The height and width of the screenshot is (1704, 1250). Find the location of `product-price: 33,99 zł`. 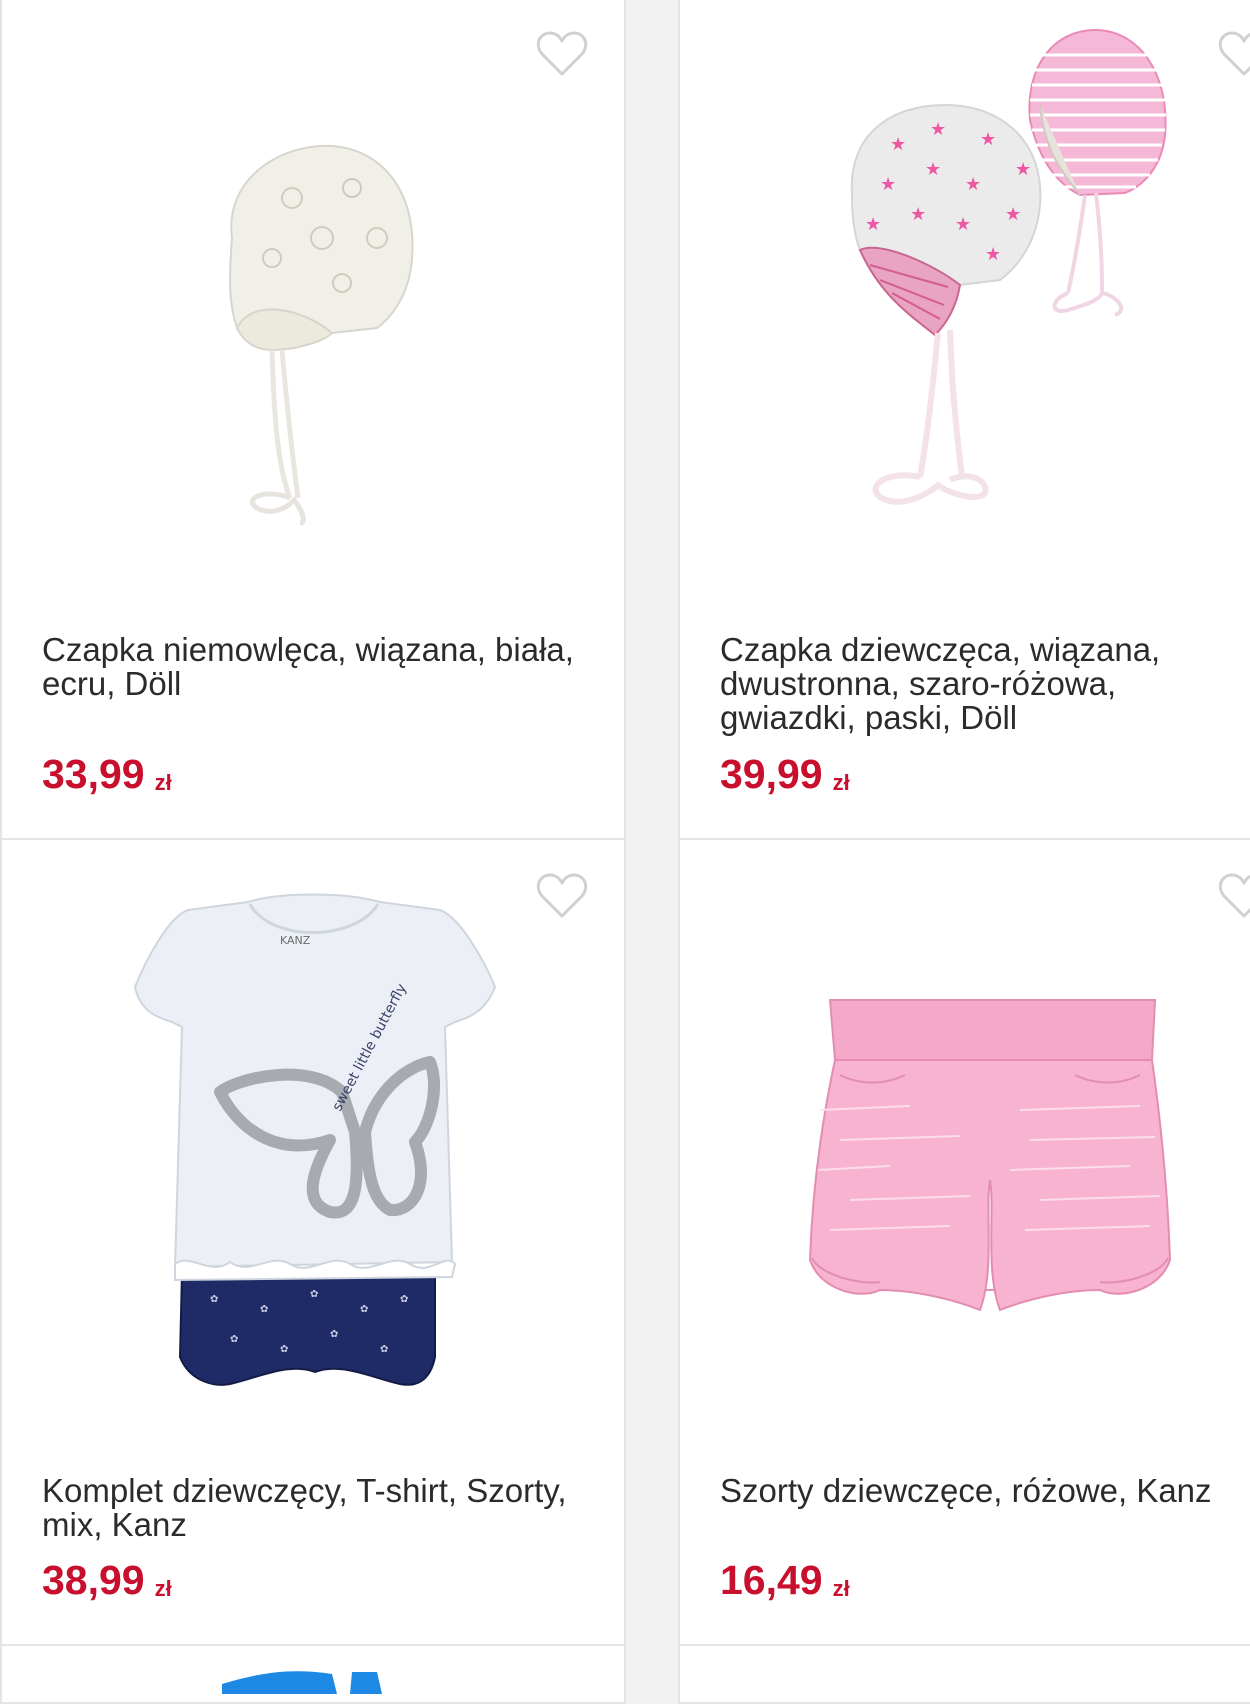

product-price: 33,99 zł is located at coordinates (107, 778).